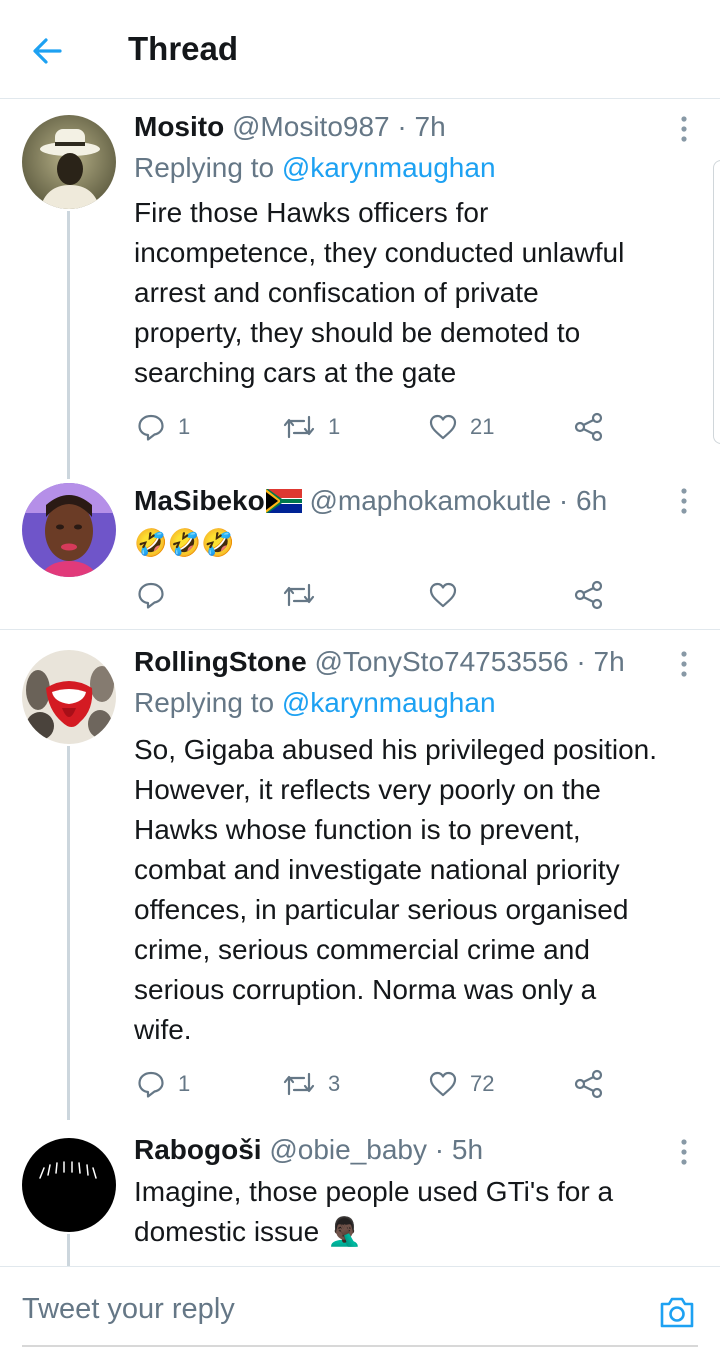 The height and width of the screenshot is (1356, 720). I want to click on page-title: Thread, so click(183, 48).